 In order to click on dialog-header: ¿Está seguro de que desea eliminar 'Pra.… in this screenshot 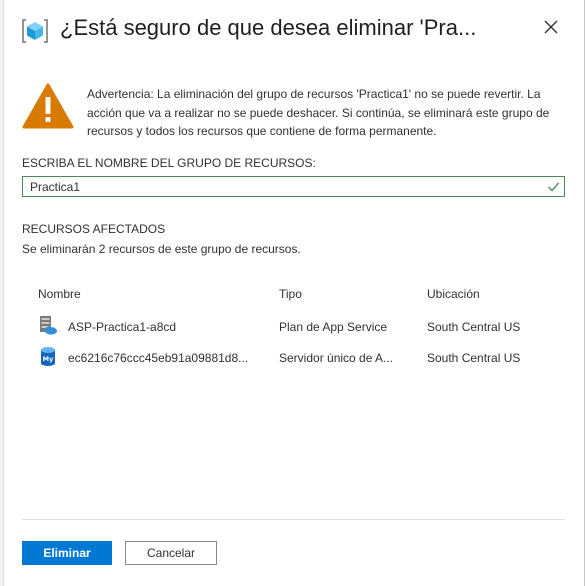, I will do `click(294, 30)`.